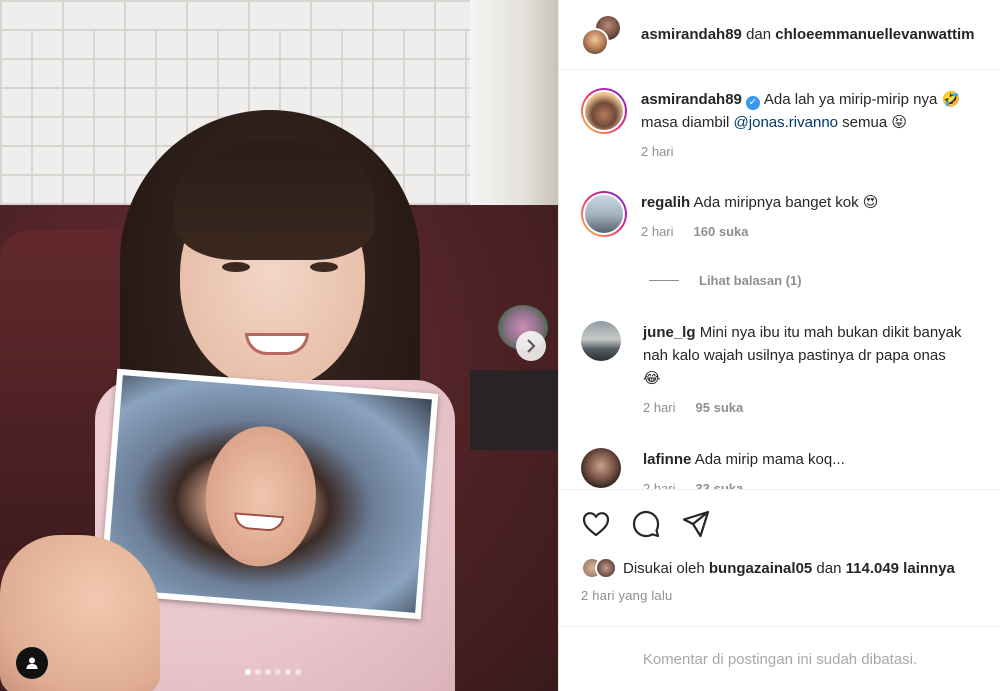 This screenshot has height=691, width=1000. Describe the element at coordinates (830, 332) in the screenshot. I see `comment-text: Mini nya ibu itu mah bukan dikit banyak` at that location.